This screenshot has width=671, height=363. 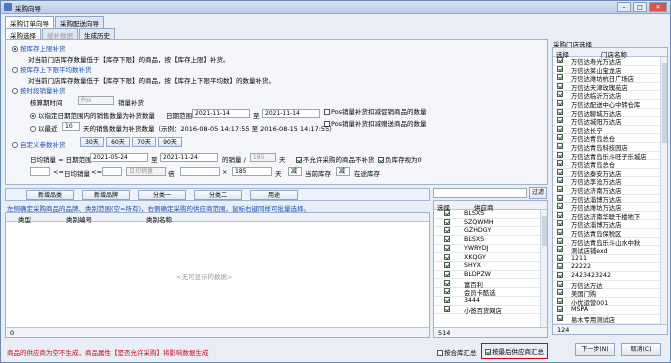 What do you see at coordinates (189, 157) in the screenshot?
I see `custom-end-date: 2021-11-24` at bounding box center [189, 157].